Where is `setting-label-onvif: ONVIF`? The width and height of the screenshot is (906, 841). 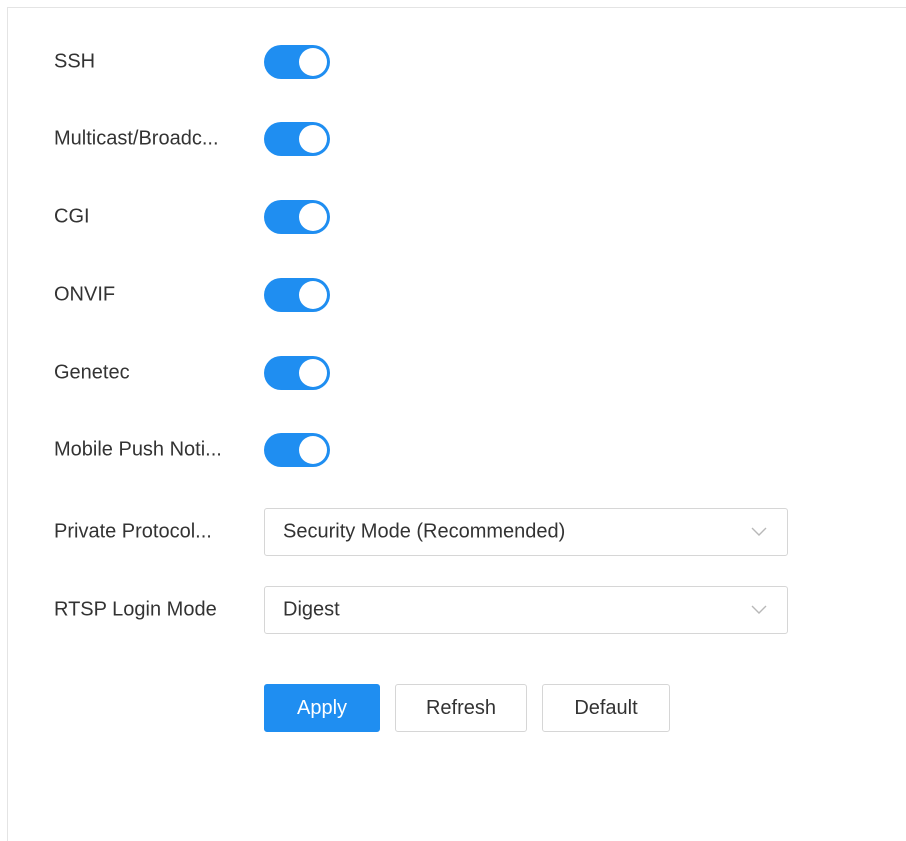
setting-label-onvif: ONVIF is located at coordinates (85, 294).